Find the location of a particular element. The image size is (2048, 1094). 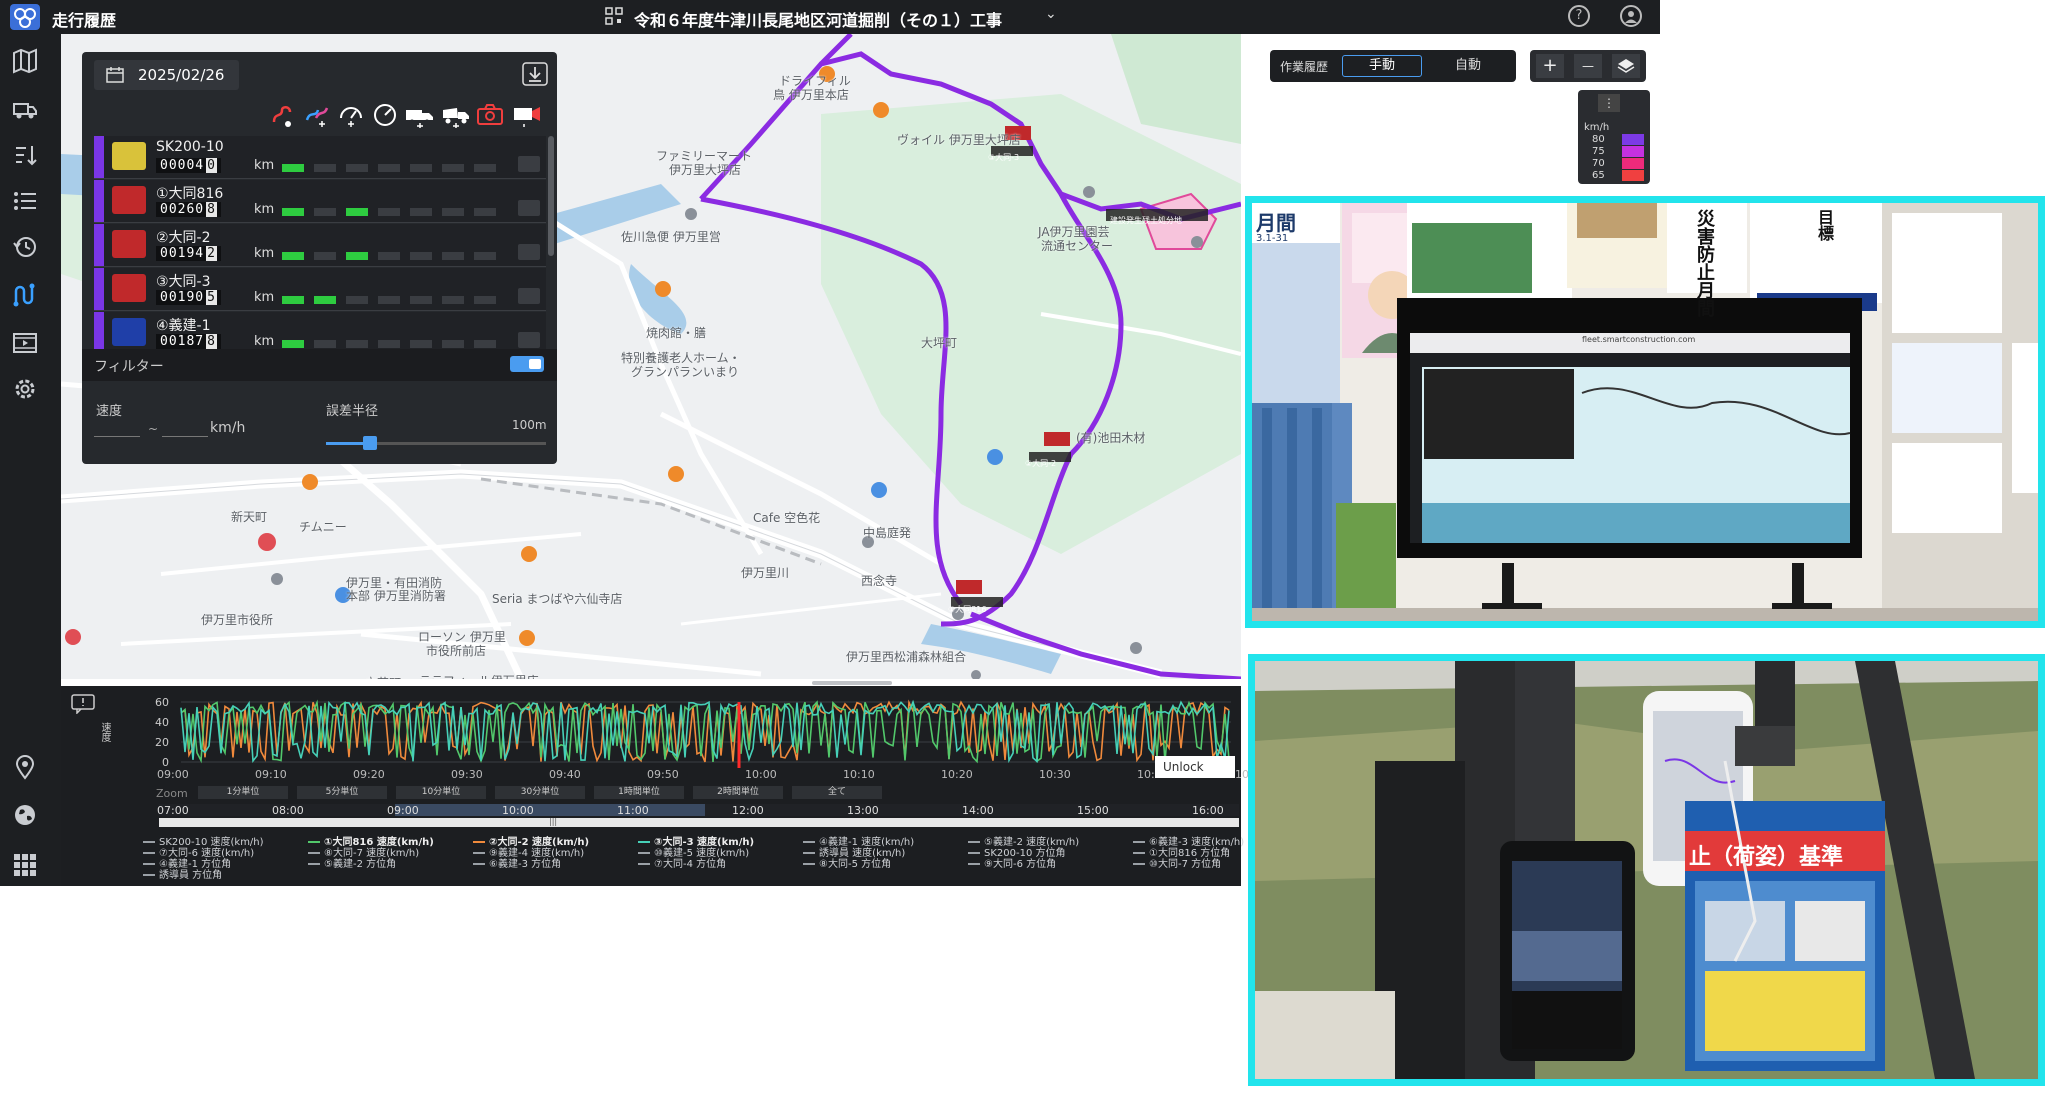

sort-list-icon is located at coordinates (25, 155).